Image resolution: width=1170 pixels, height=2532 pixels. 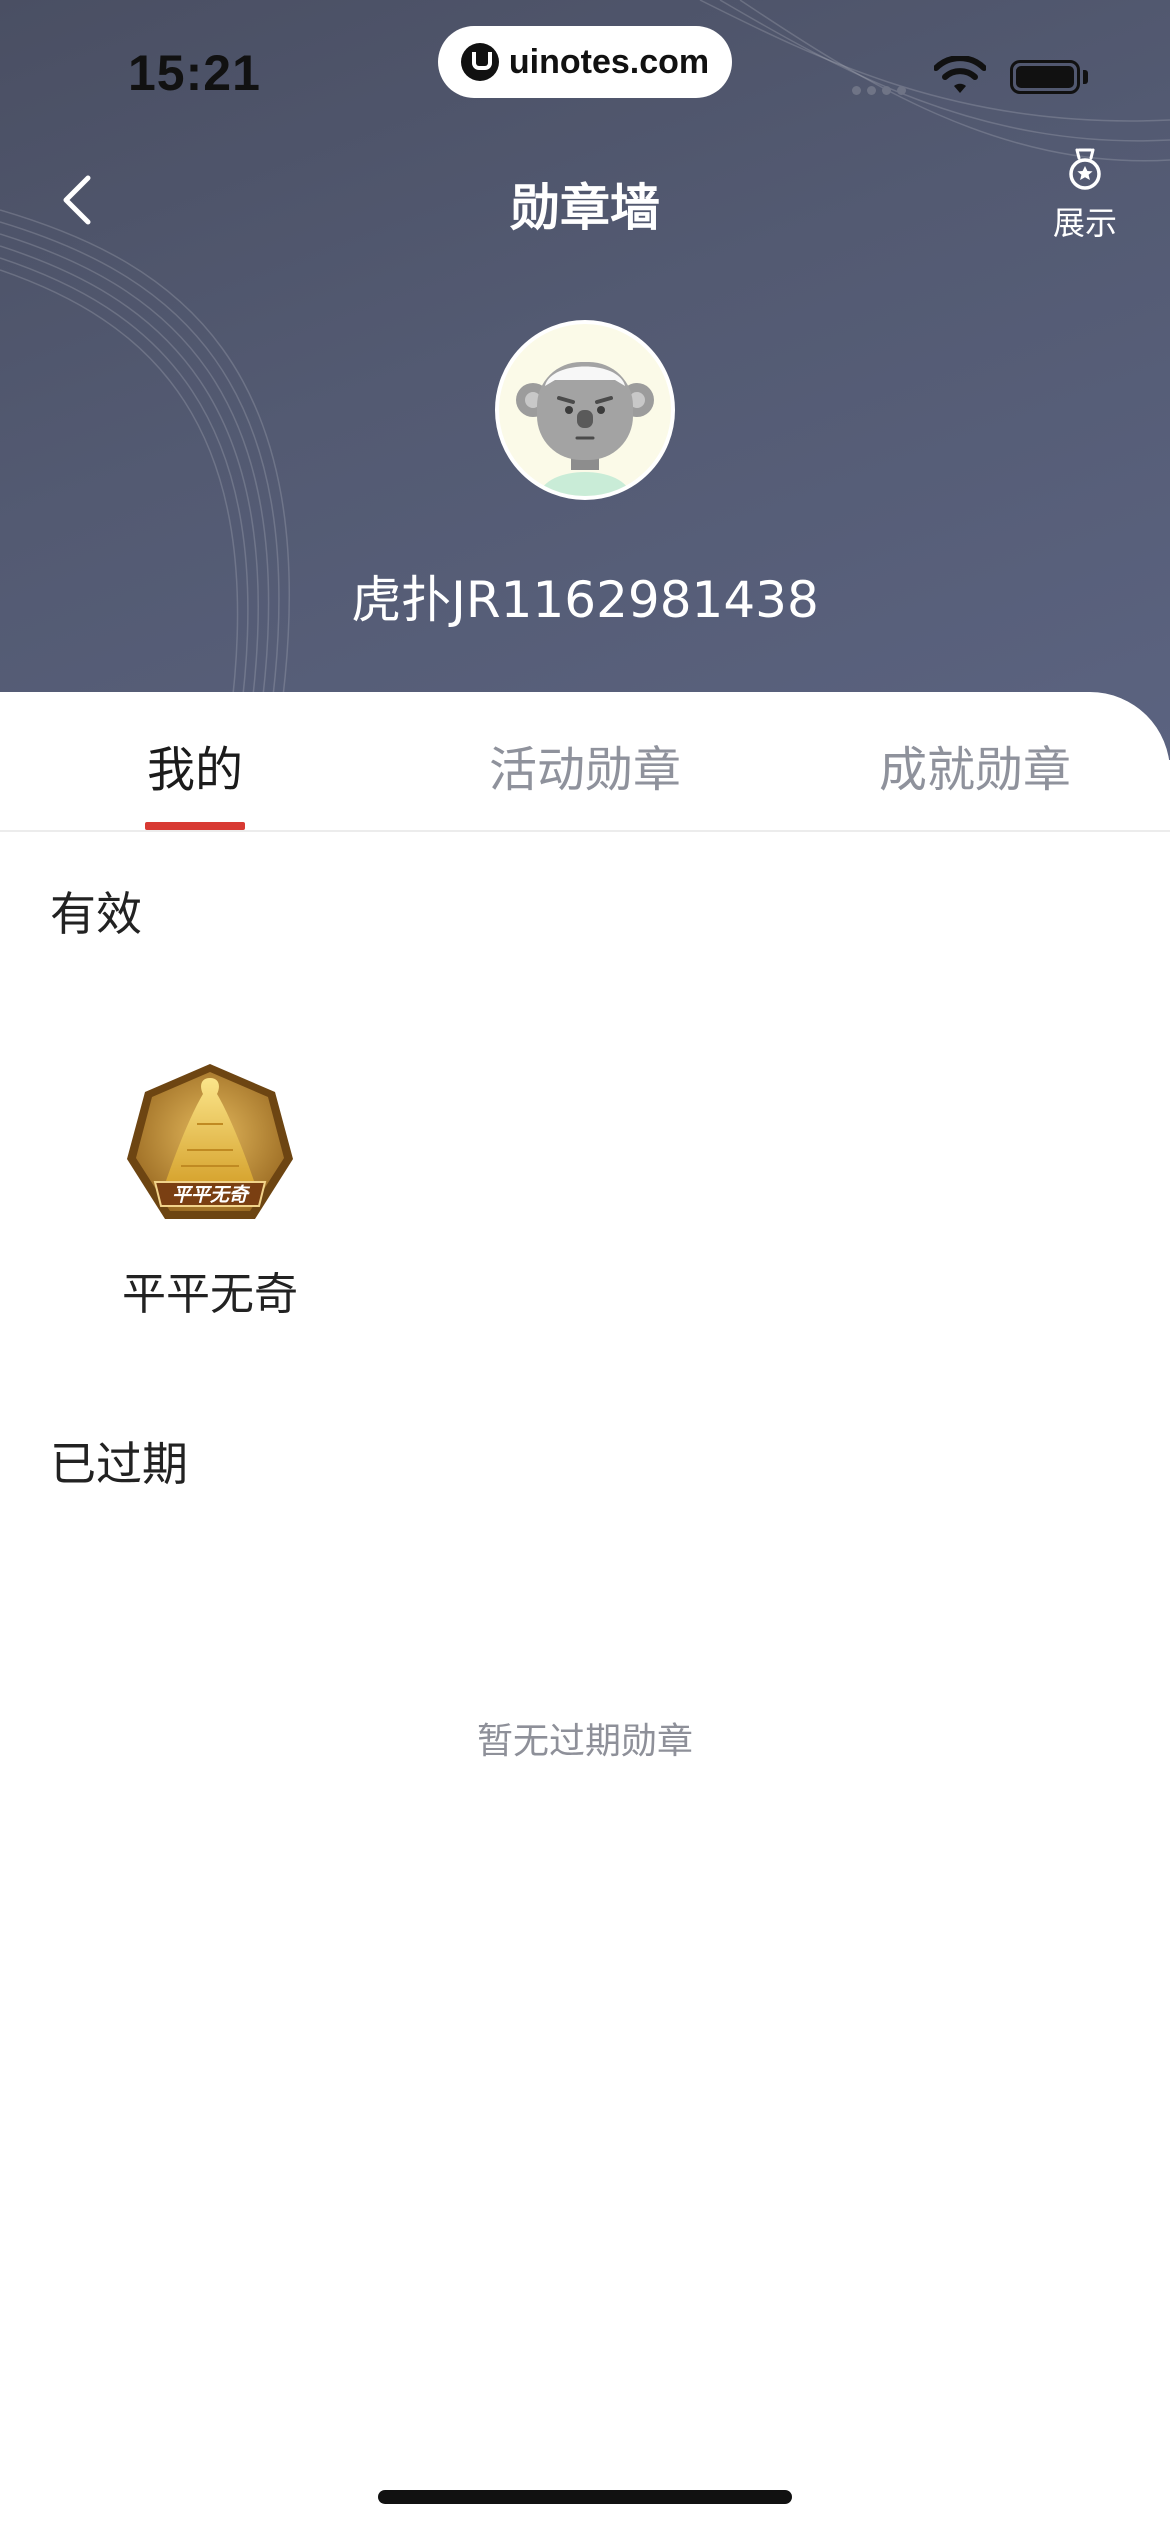 What do you see at coordinates (1085, 196) in the screenshot?
I see `showcase-button: 展示` at bounding box center [1085, 196].